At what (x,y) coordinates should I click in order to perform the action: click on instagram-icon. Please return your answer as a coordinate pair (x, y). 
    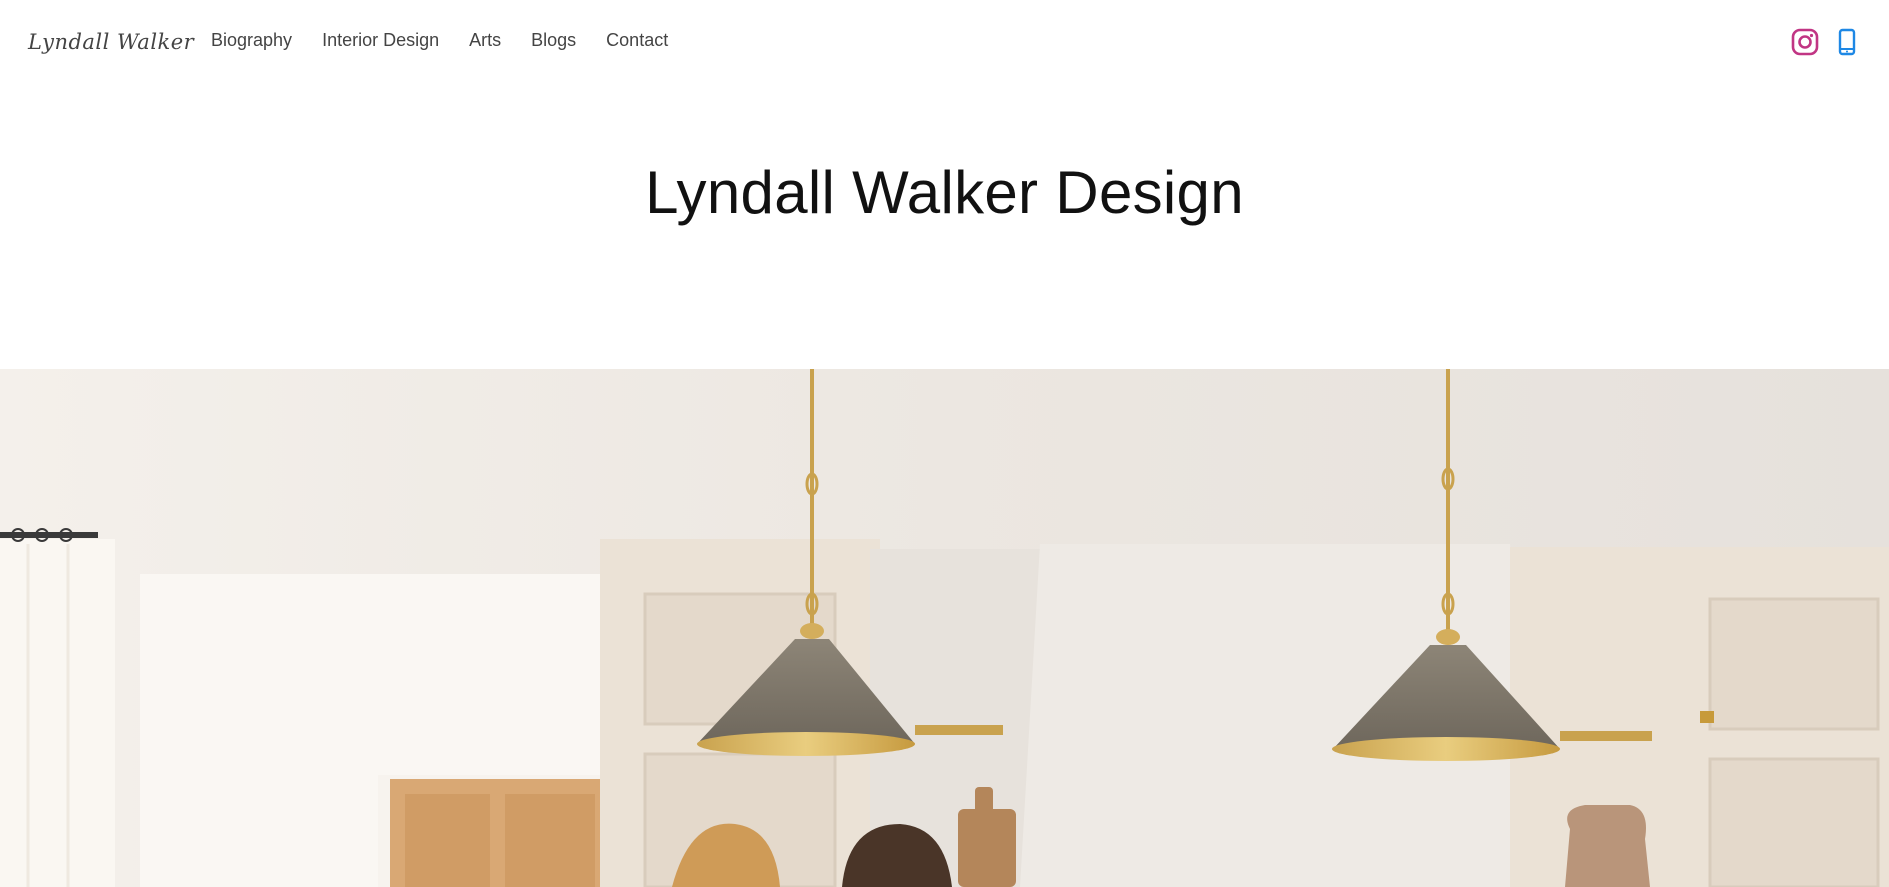
    Looking at the image, I should click on (1805, 42).